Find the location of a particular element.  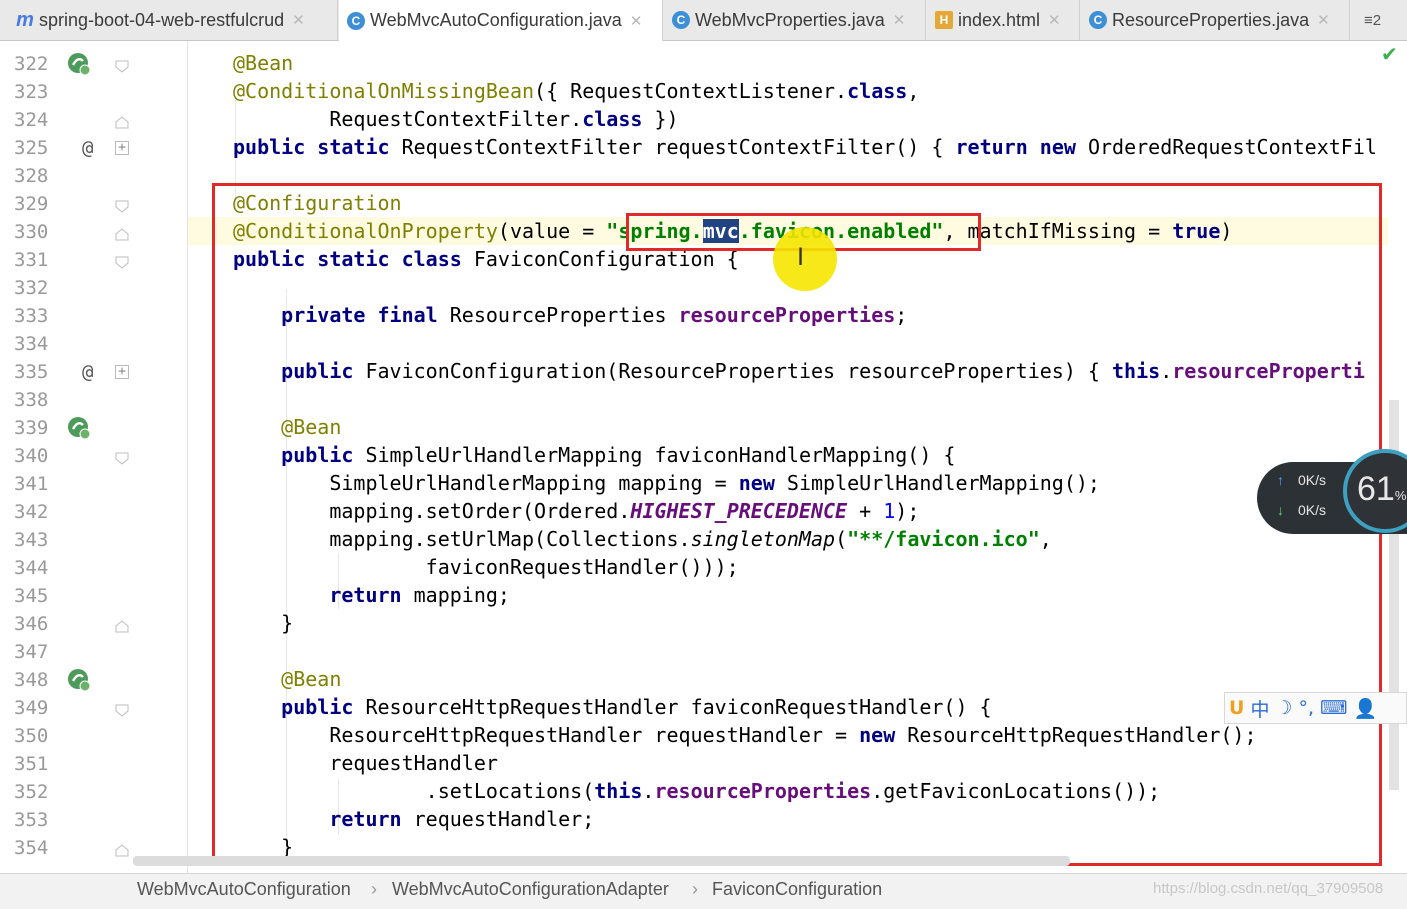

line-number: 340 is located at coordinates (31, 456).